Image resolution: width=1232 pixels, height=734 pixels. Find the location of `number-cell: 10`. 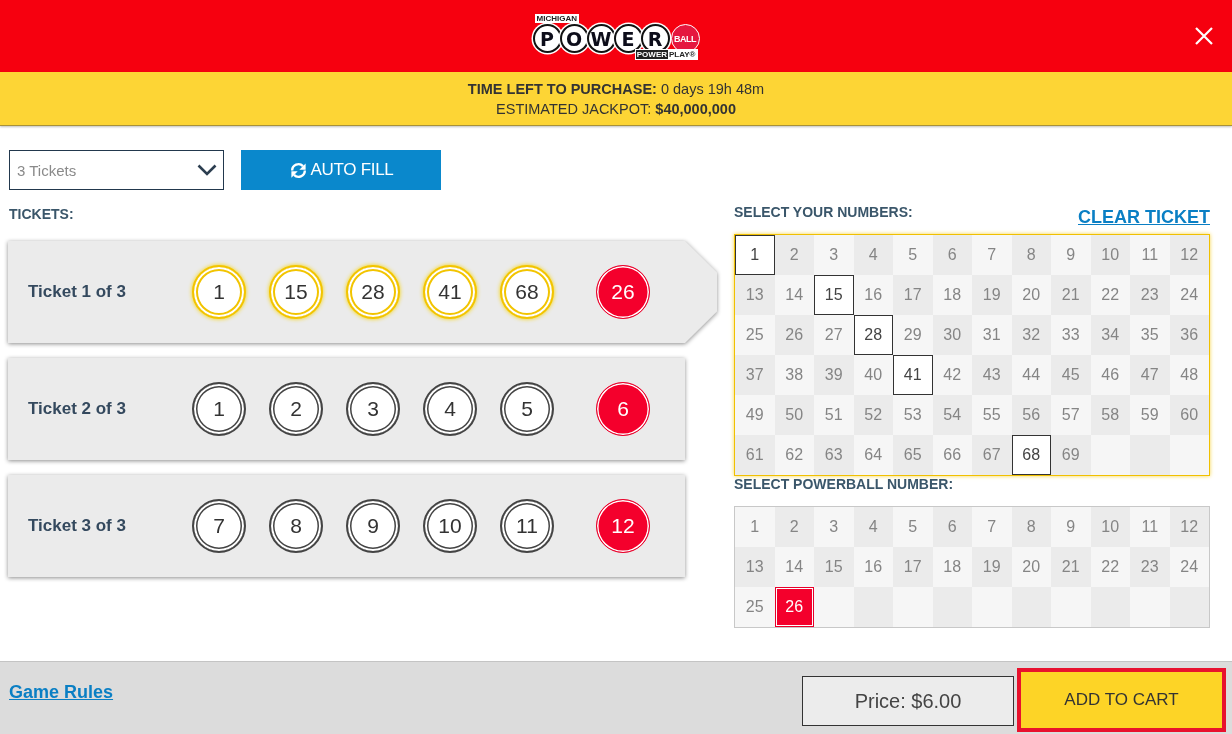

number-cell: 10 is located at coordinates (1110, 255).